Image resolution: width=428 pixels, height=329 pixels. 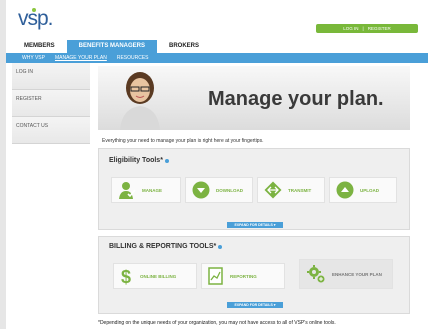 What do you see at coordinates (215, 276) in the screenshot?
I see `report-icon` at bounding box center [215, 276].